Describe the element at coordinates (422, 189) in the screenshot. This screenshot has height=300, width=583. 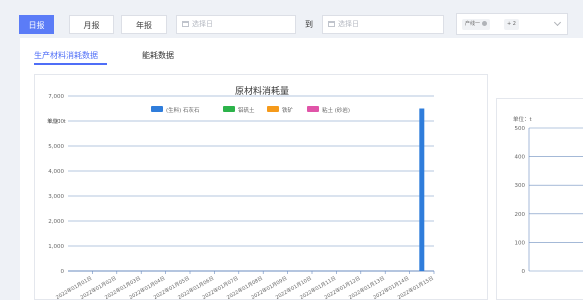
I see `bar` at that location.